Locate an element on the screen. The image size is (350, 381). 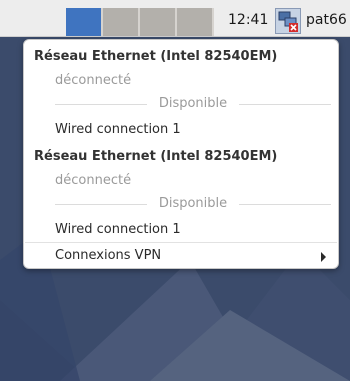
top-panel: 12:41 pat66 is located at coordinates (175, 18).